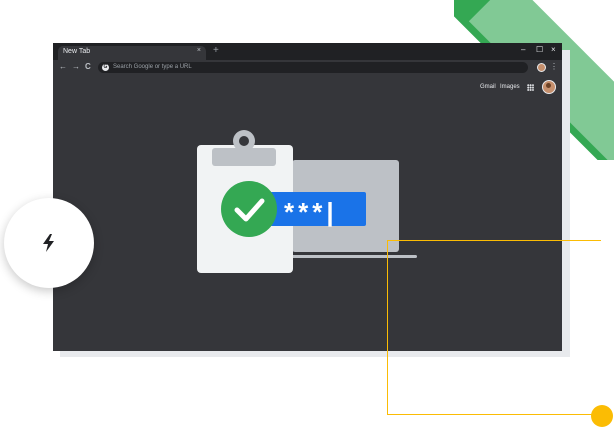  Describe the element at coordinates (77, 51) in the screenshot. I see `tab-title: New Tab` at that location.